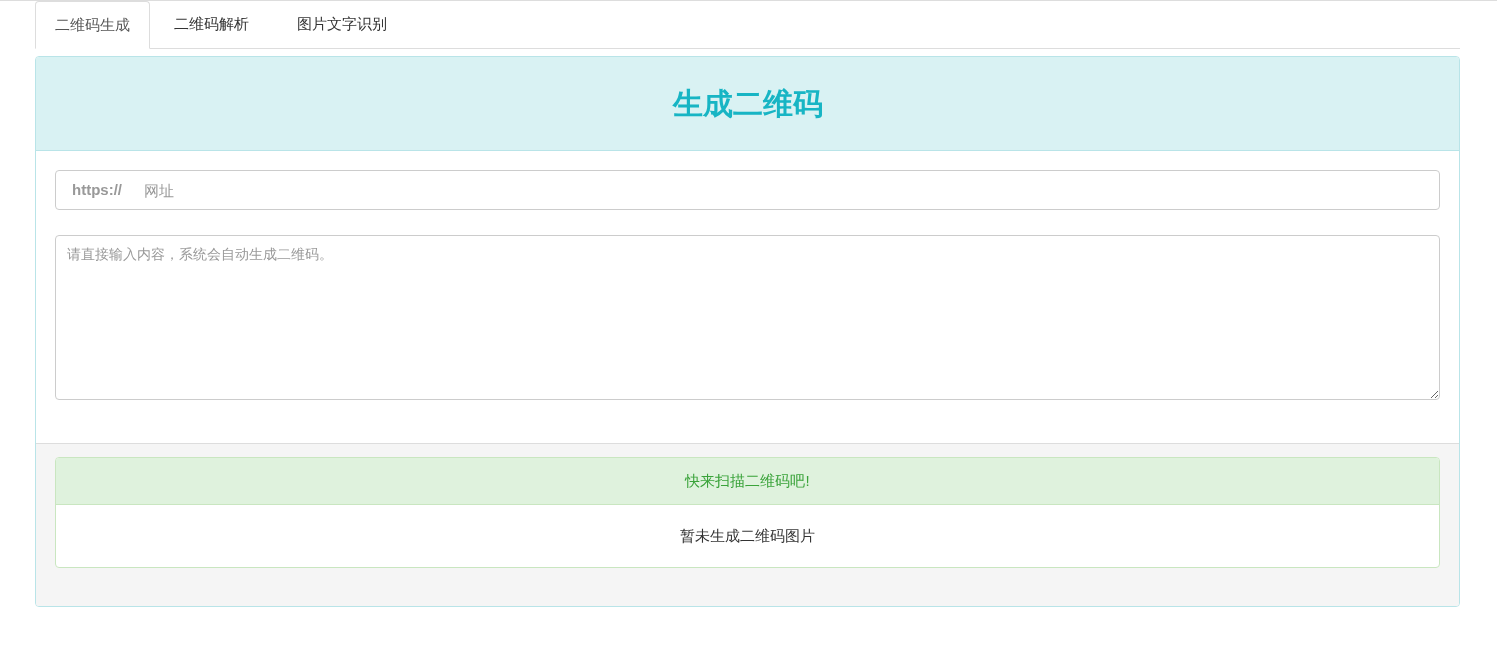 This screenshot has width=1497, height=656. I want to click on url-prefix: https://, so click(97, 190).